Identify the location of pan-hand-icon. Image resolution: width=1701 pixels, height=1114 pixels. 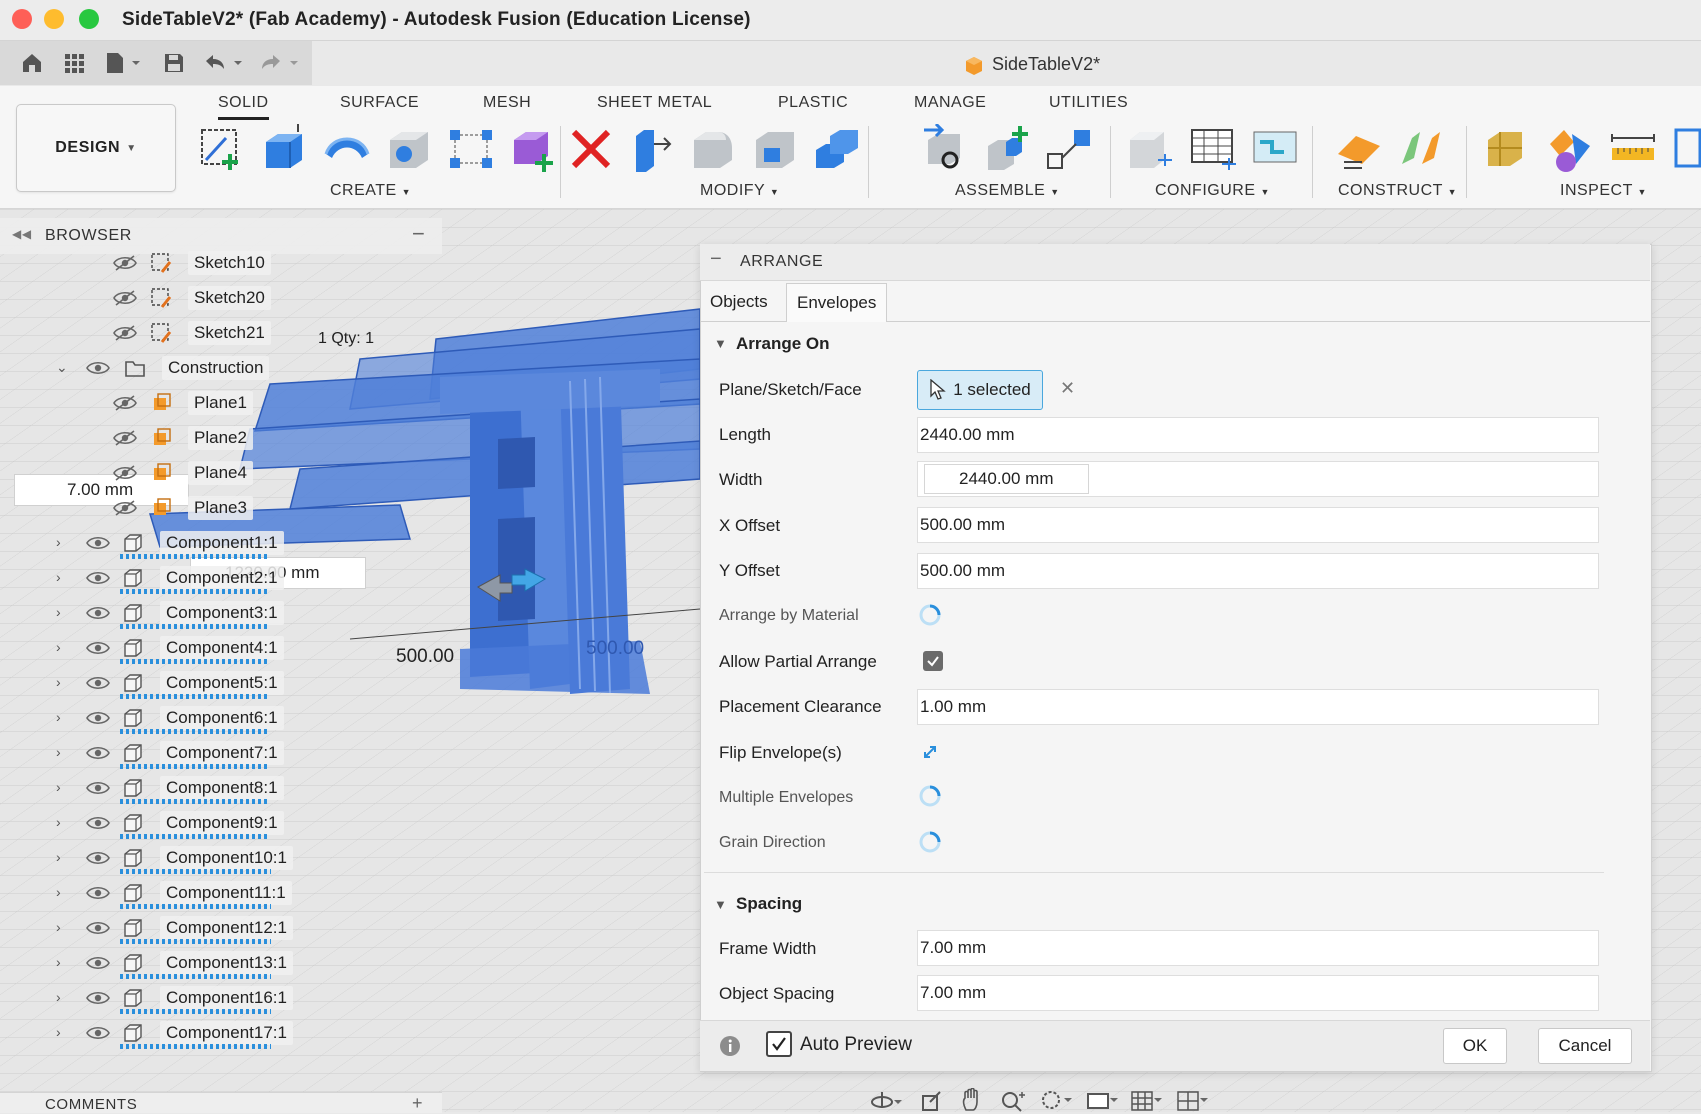
(973, 1100).